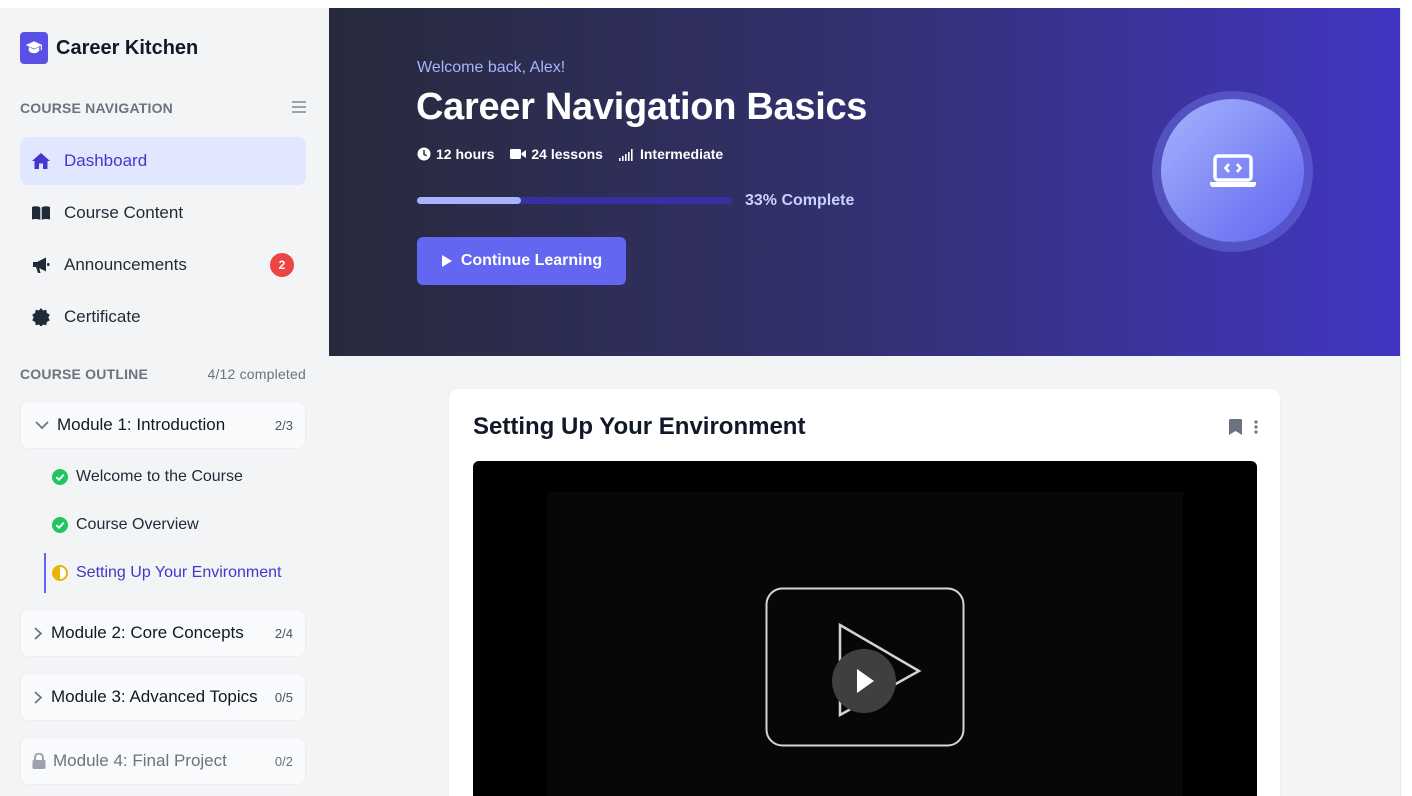 The width and height of the screenshot is (1412, 796). I want to click on lesson-item-overview: Course Overview, so click(175, 525).